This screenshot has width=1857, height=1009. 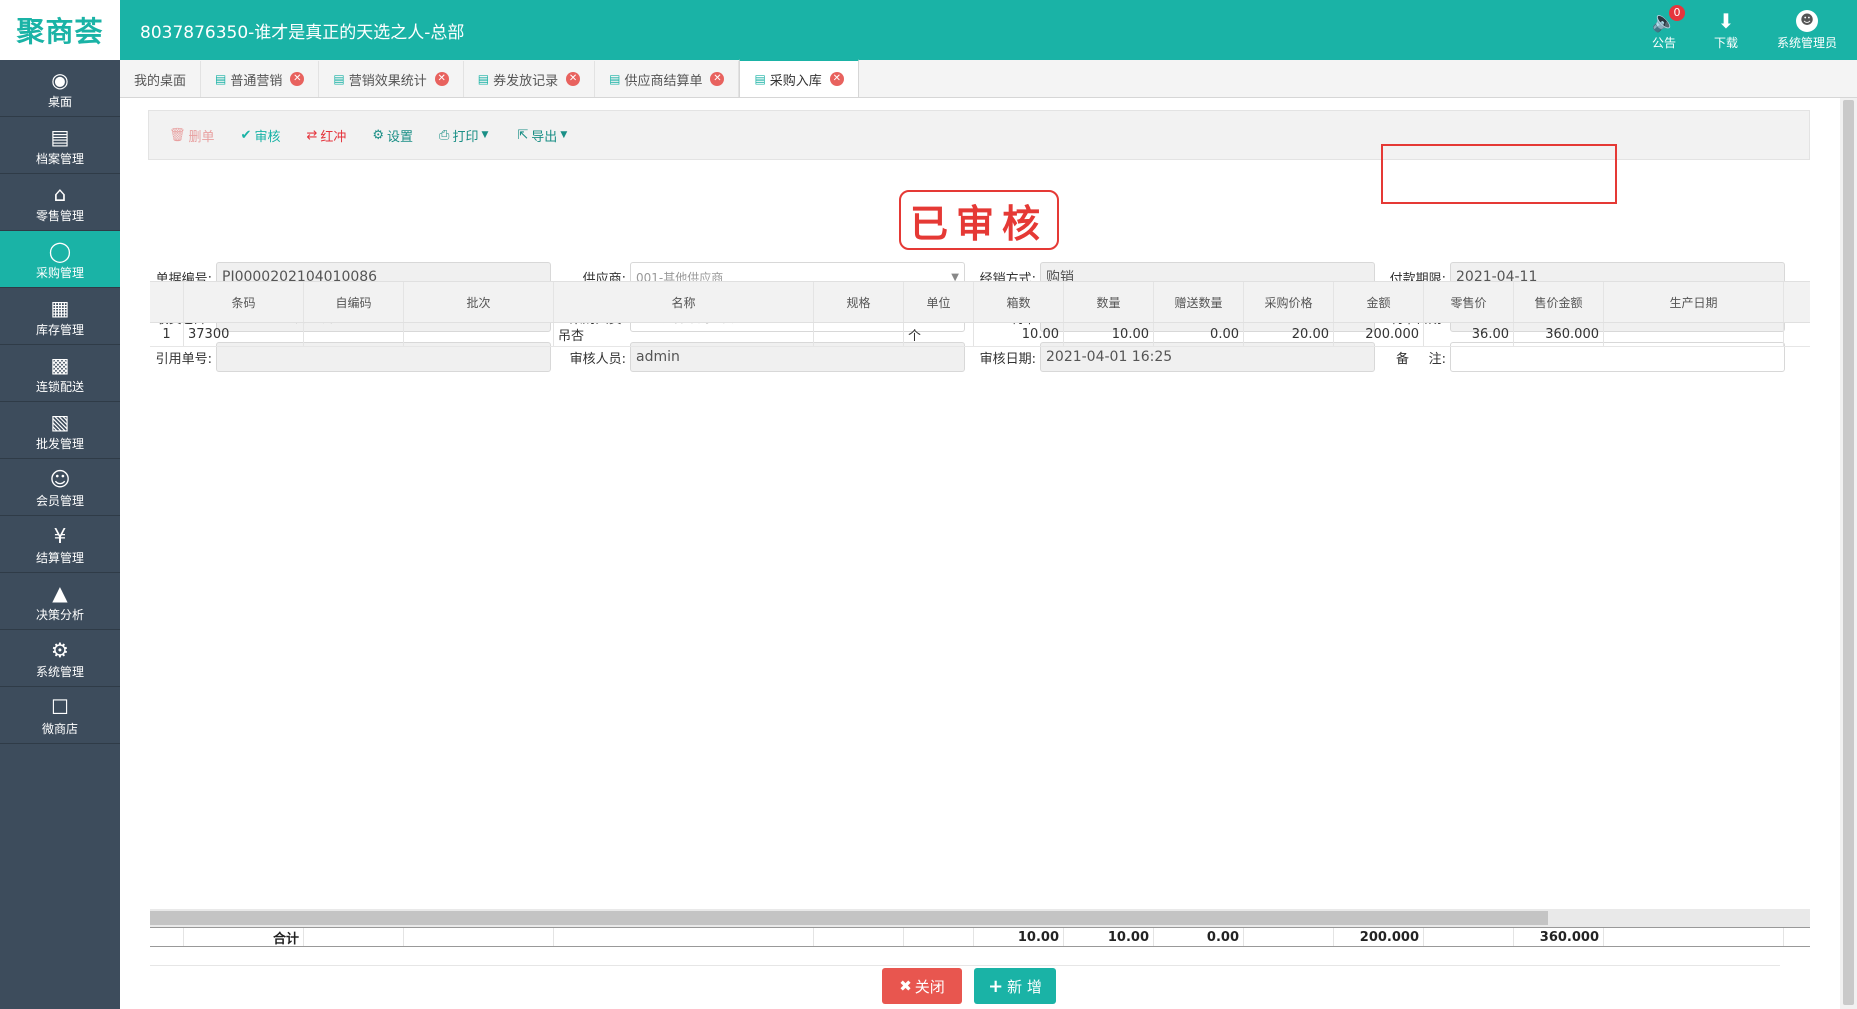 I want to click on top-actions: 🔈 0 公告 ⬇ 下载 ☻ 系统管理员, so click(x=1745, y=30).